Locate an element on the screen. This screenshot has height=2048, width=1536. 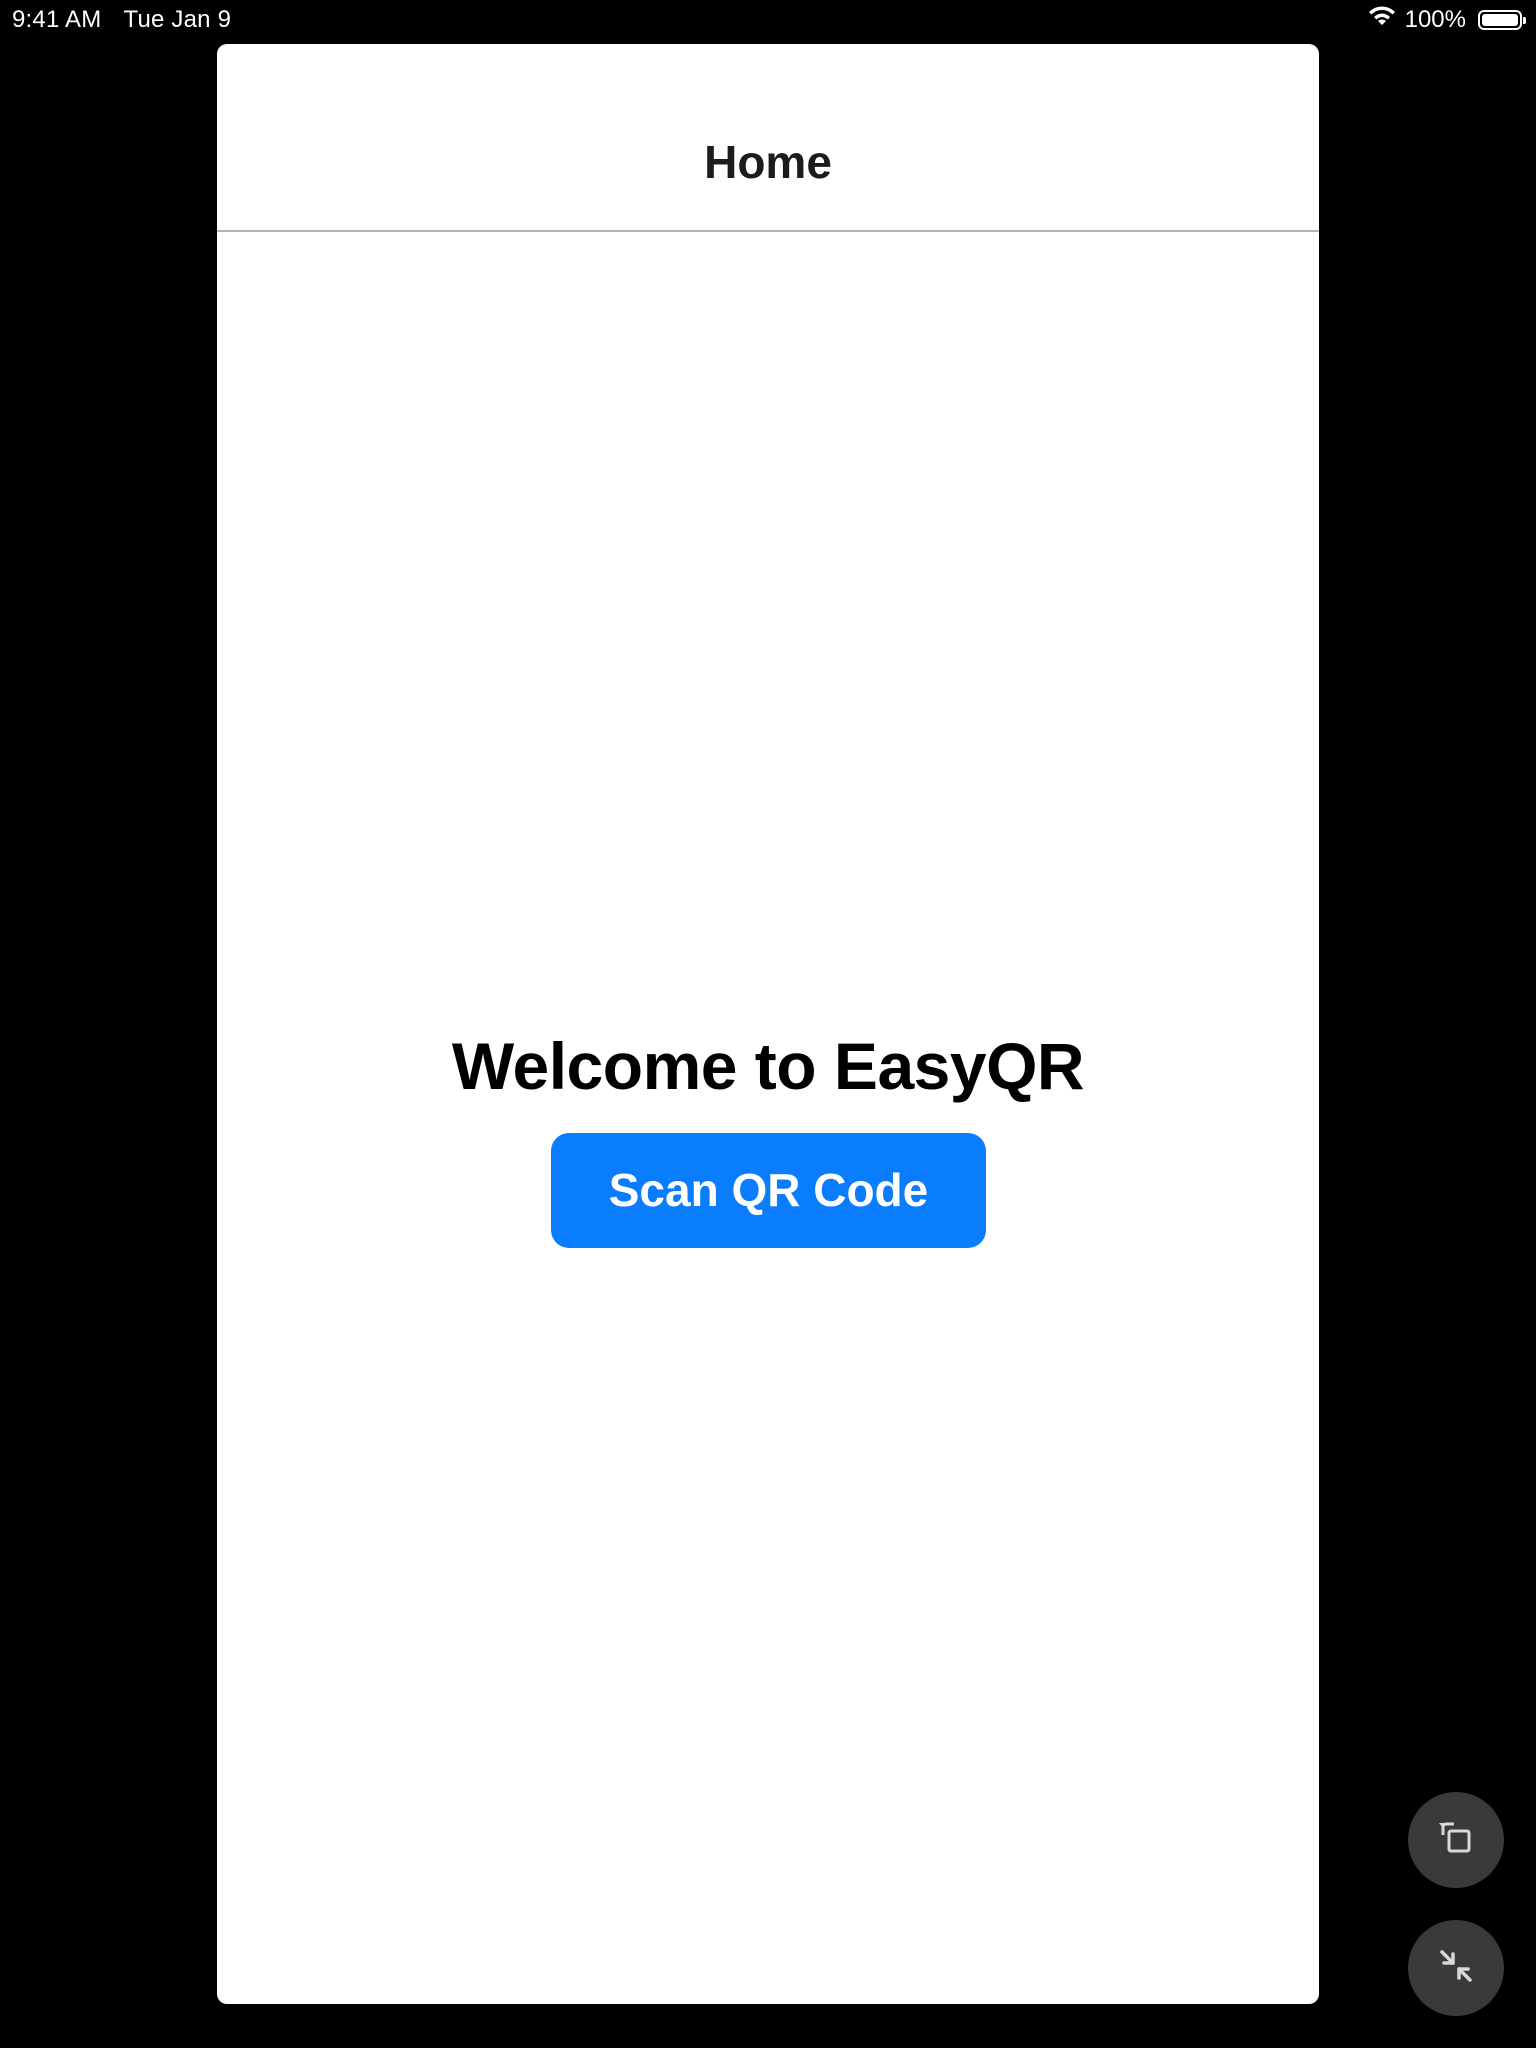
rotate-screen-icon is located at coordinates (1456, 1840).